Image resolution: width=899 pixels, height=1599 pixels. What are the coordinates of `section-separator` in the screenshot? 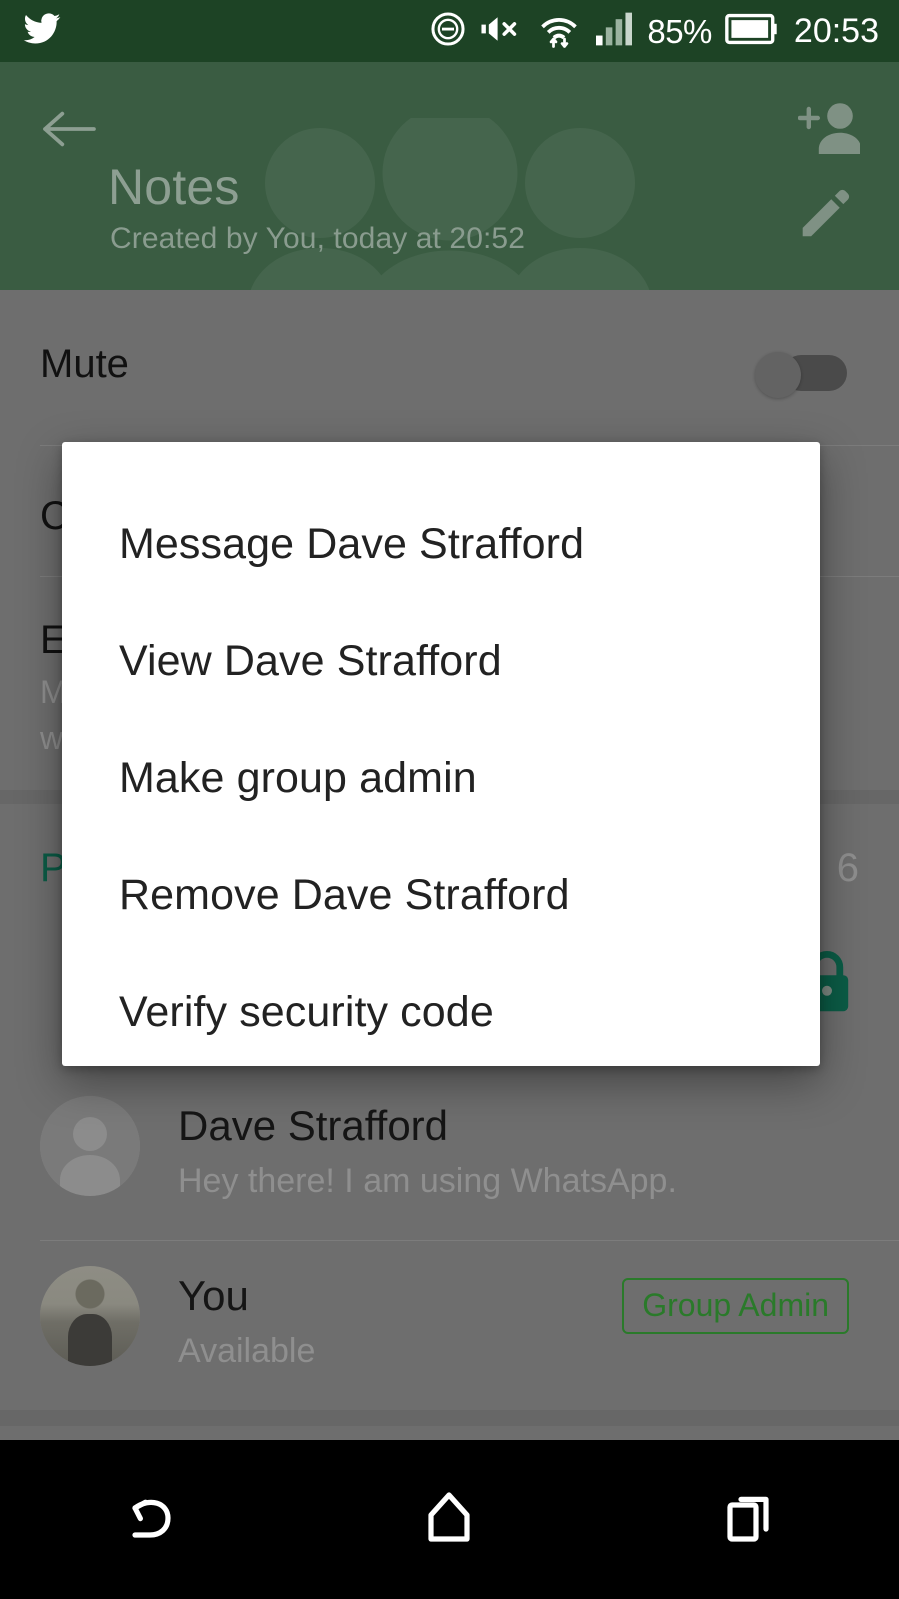 It's located at (449, 1418).